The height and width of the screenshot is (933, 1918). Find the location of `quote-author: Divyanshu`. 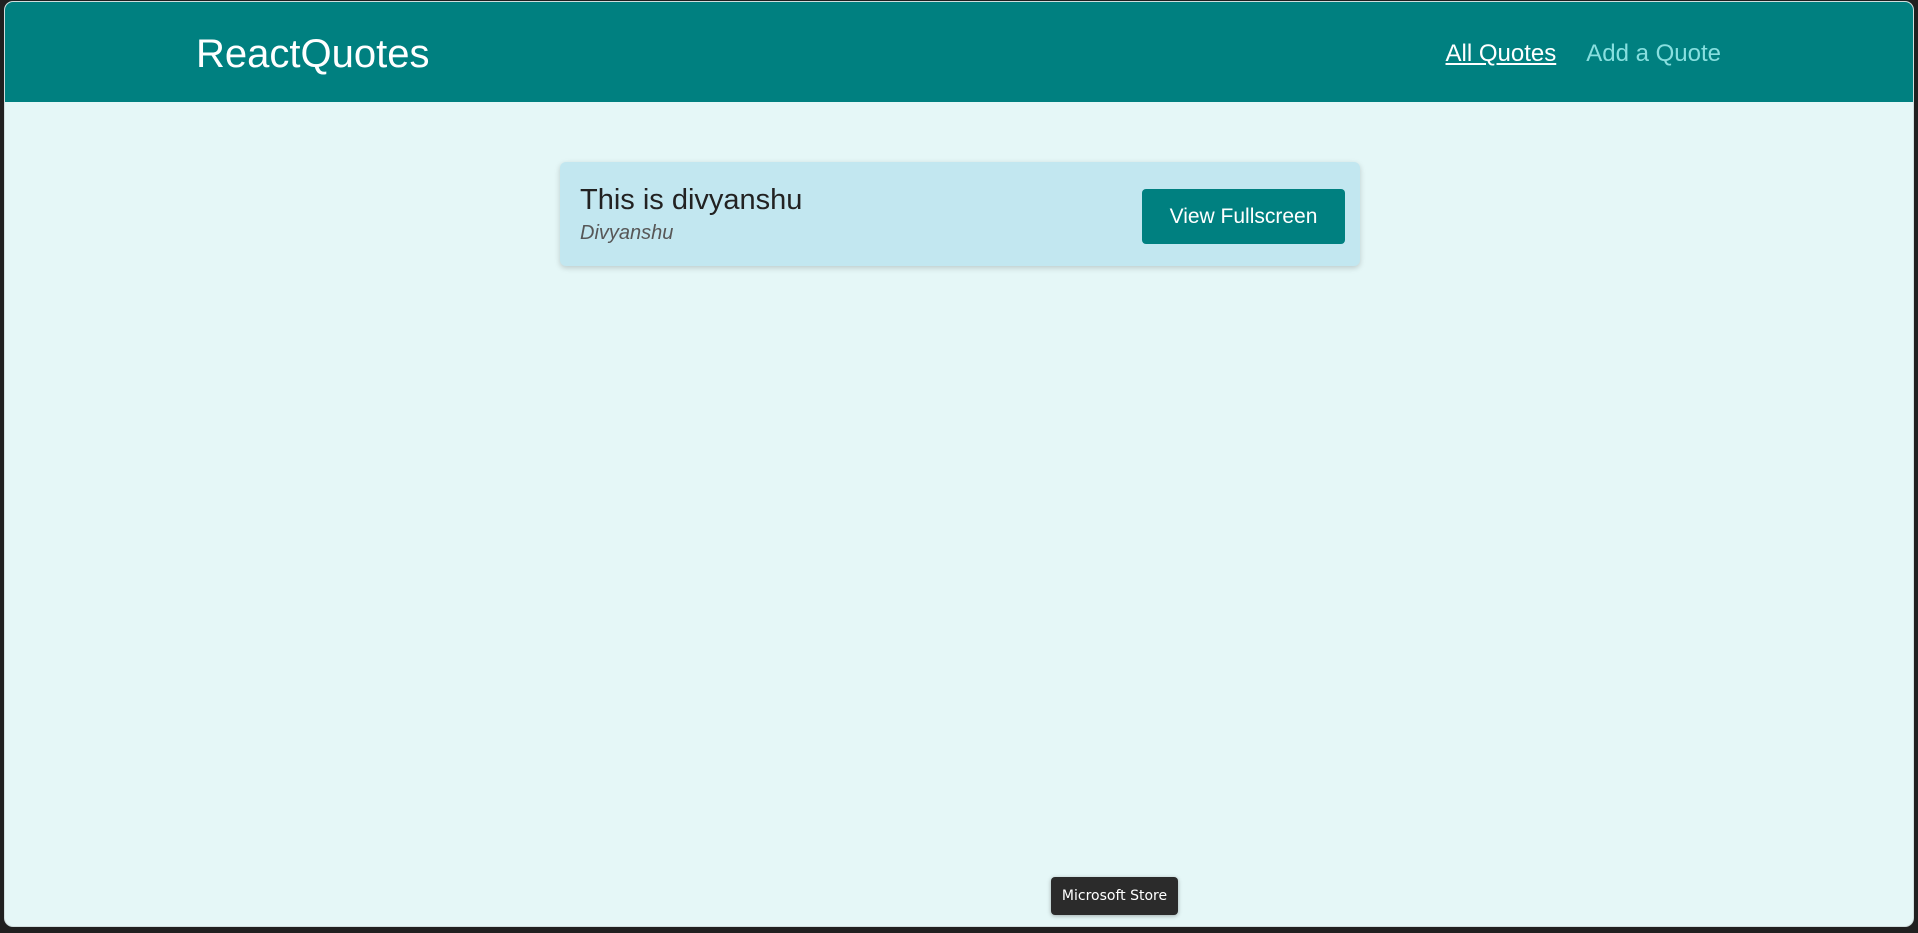

quote-author: Divyanshu is located at coordinates (627, 233).